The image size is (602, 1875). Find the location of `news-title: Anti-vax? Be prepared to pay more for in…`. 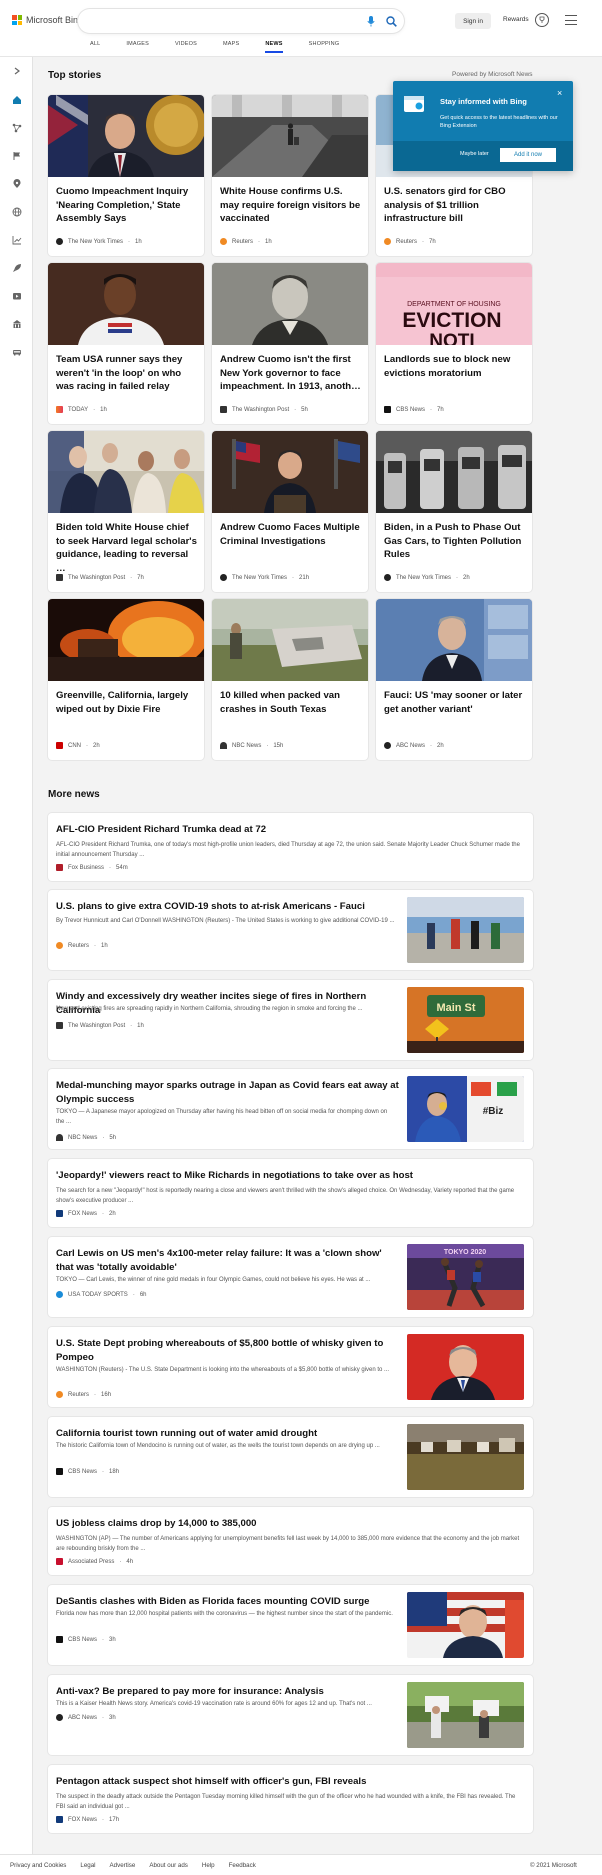

news-title: Anti-vax? Be prepared to pay more for in… is located at coordinates (228, 1692).